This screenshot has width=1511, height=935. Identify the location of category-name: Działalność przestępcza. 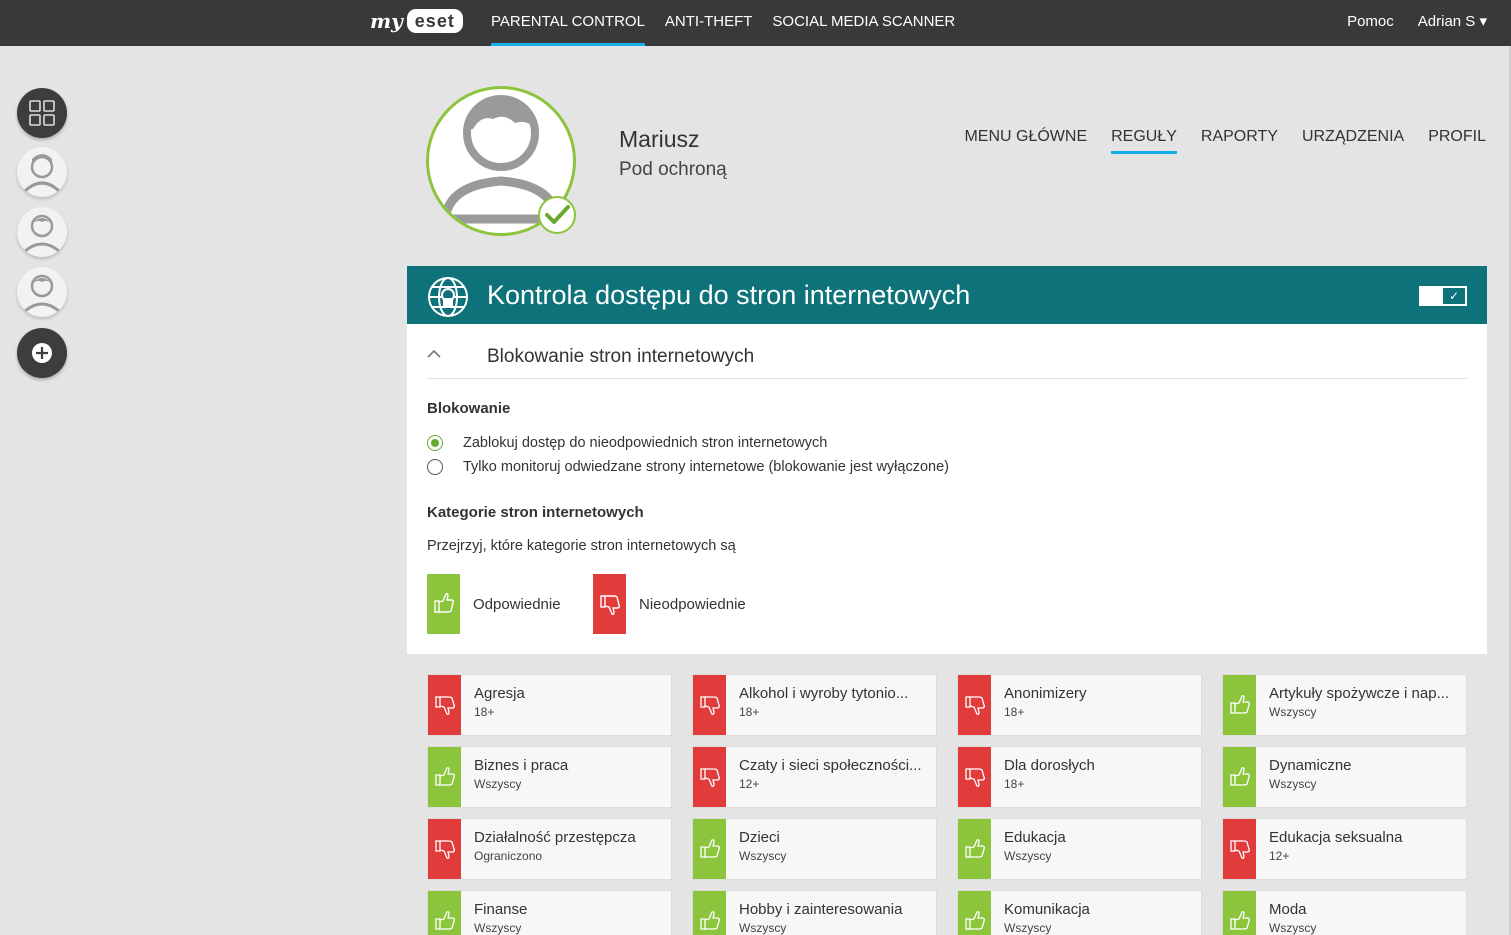
(555, 837).